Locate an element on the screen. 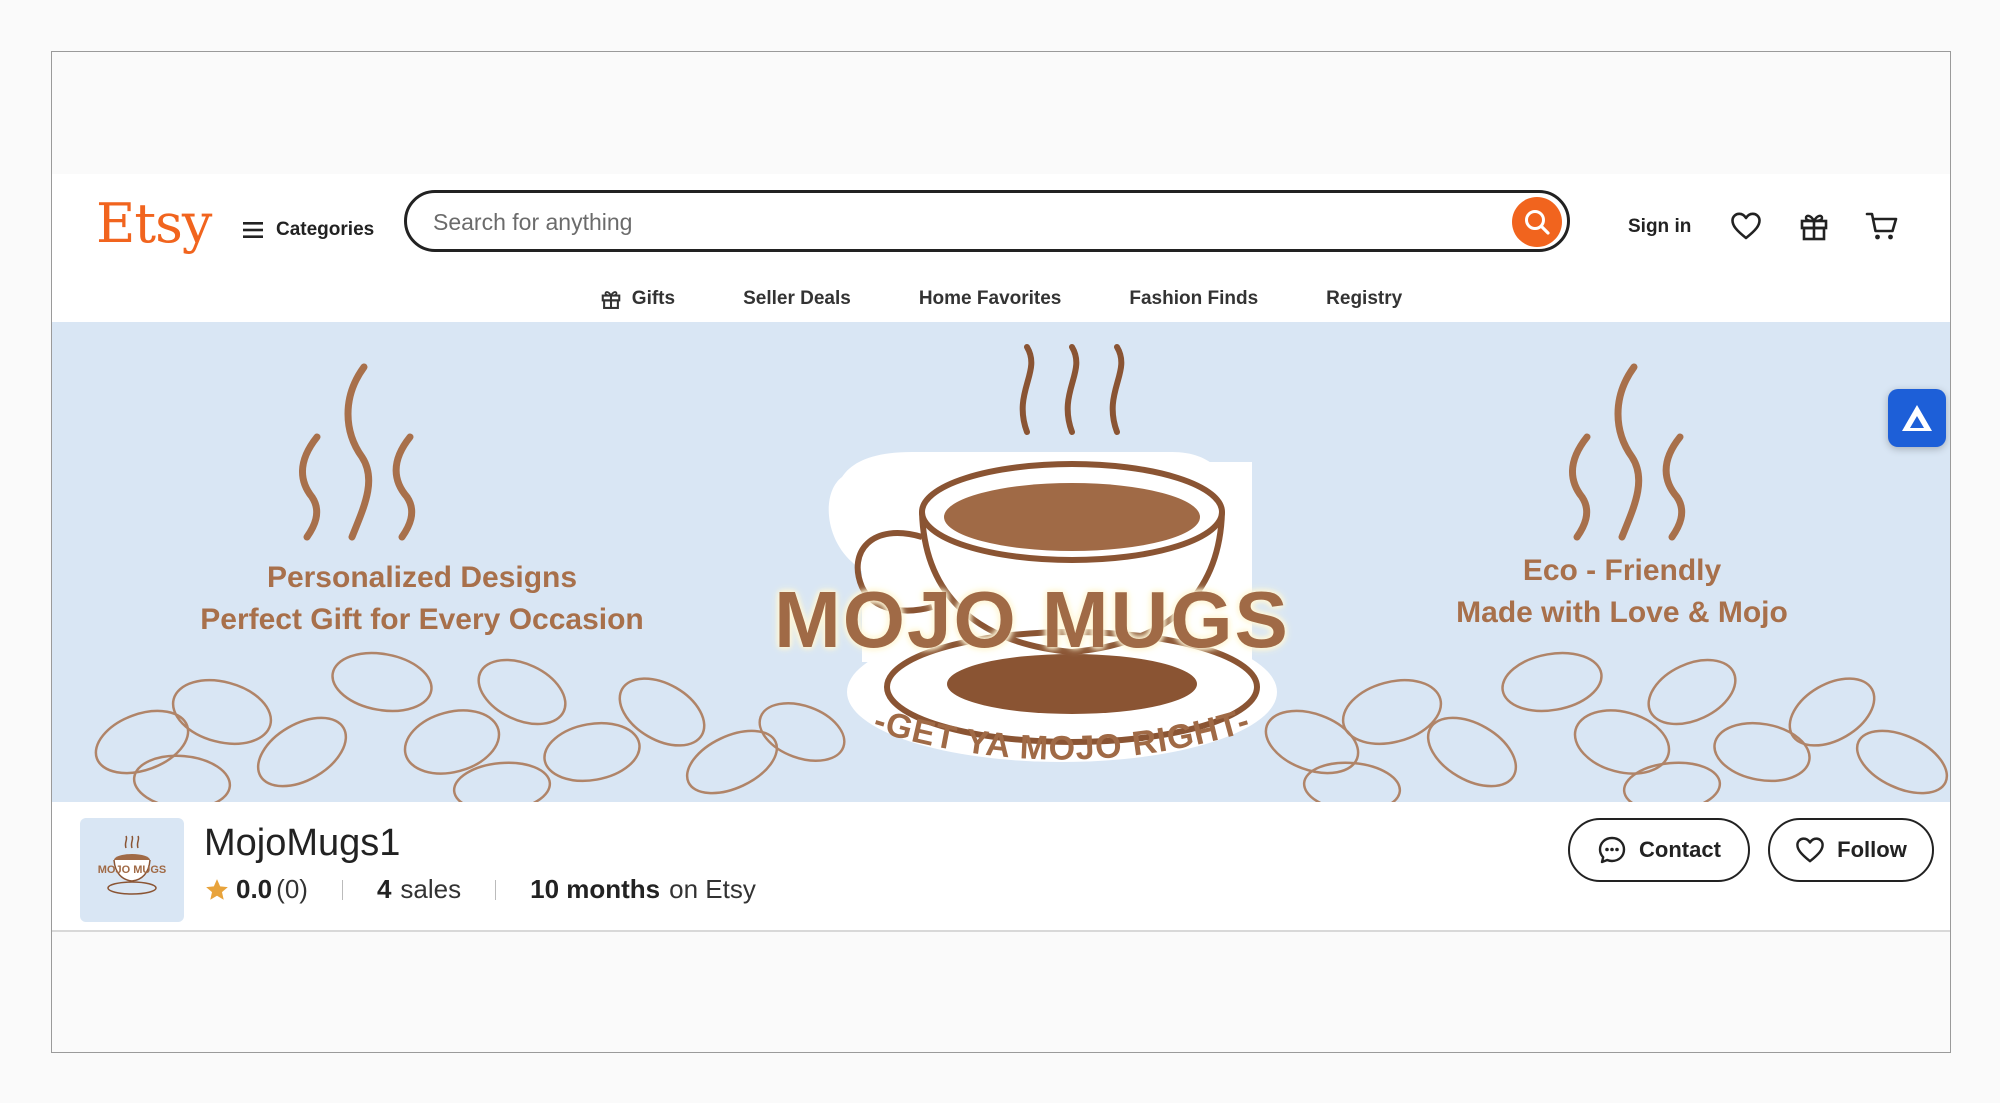 The height and width of the screenshot is (1103, 2000). etsy-logo: Etsy is located at coordinates (154, 223).